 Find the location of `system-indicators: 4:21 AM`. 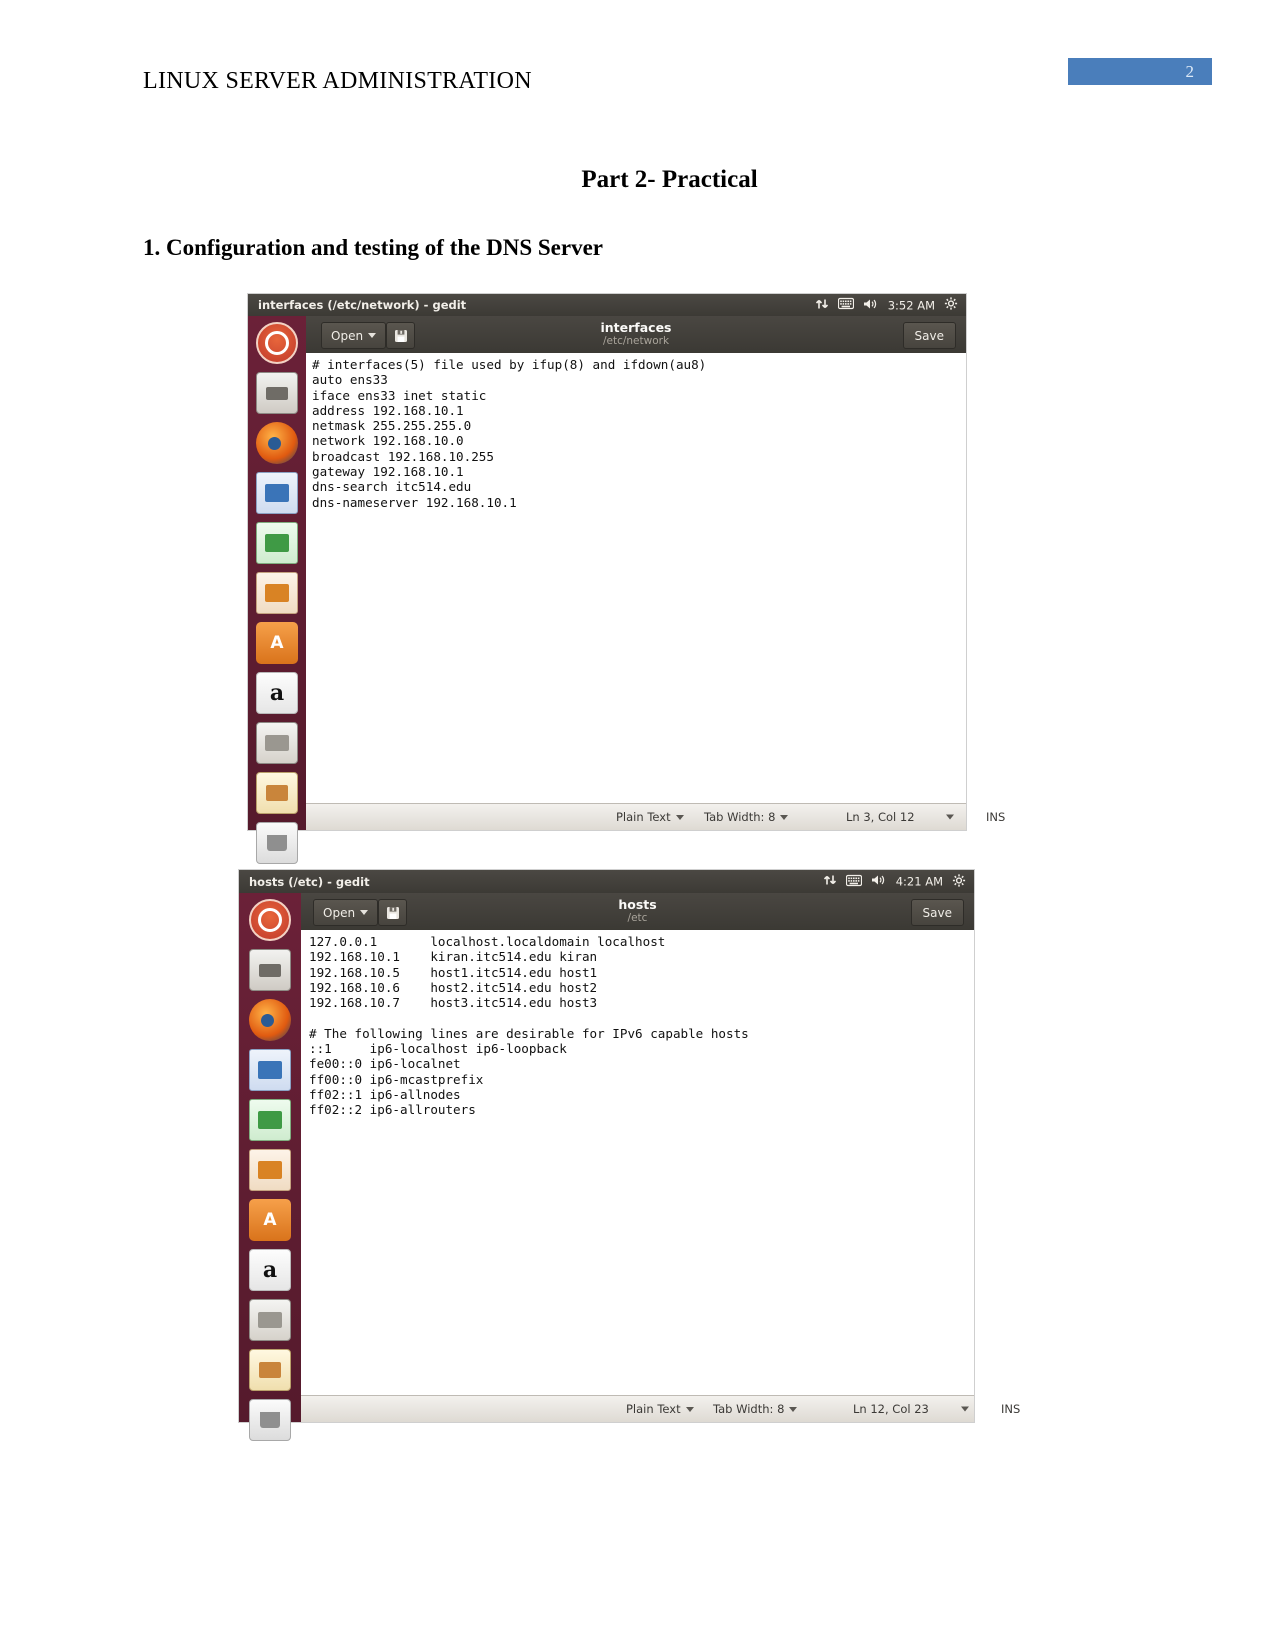

system-indicators: 4:21 AM is located at coordinates (894, 881).